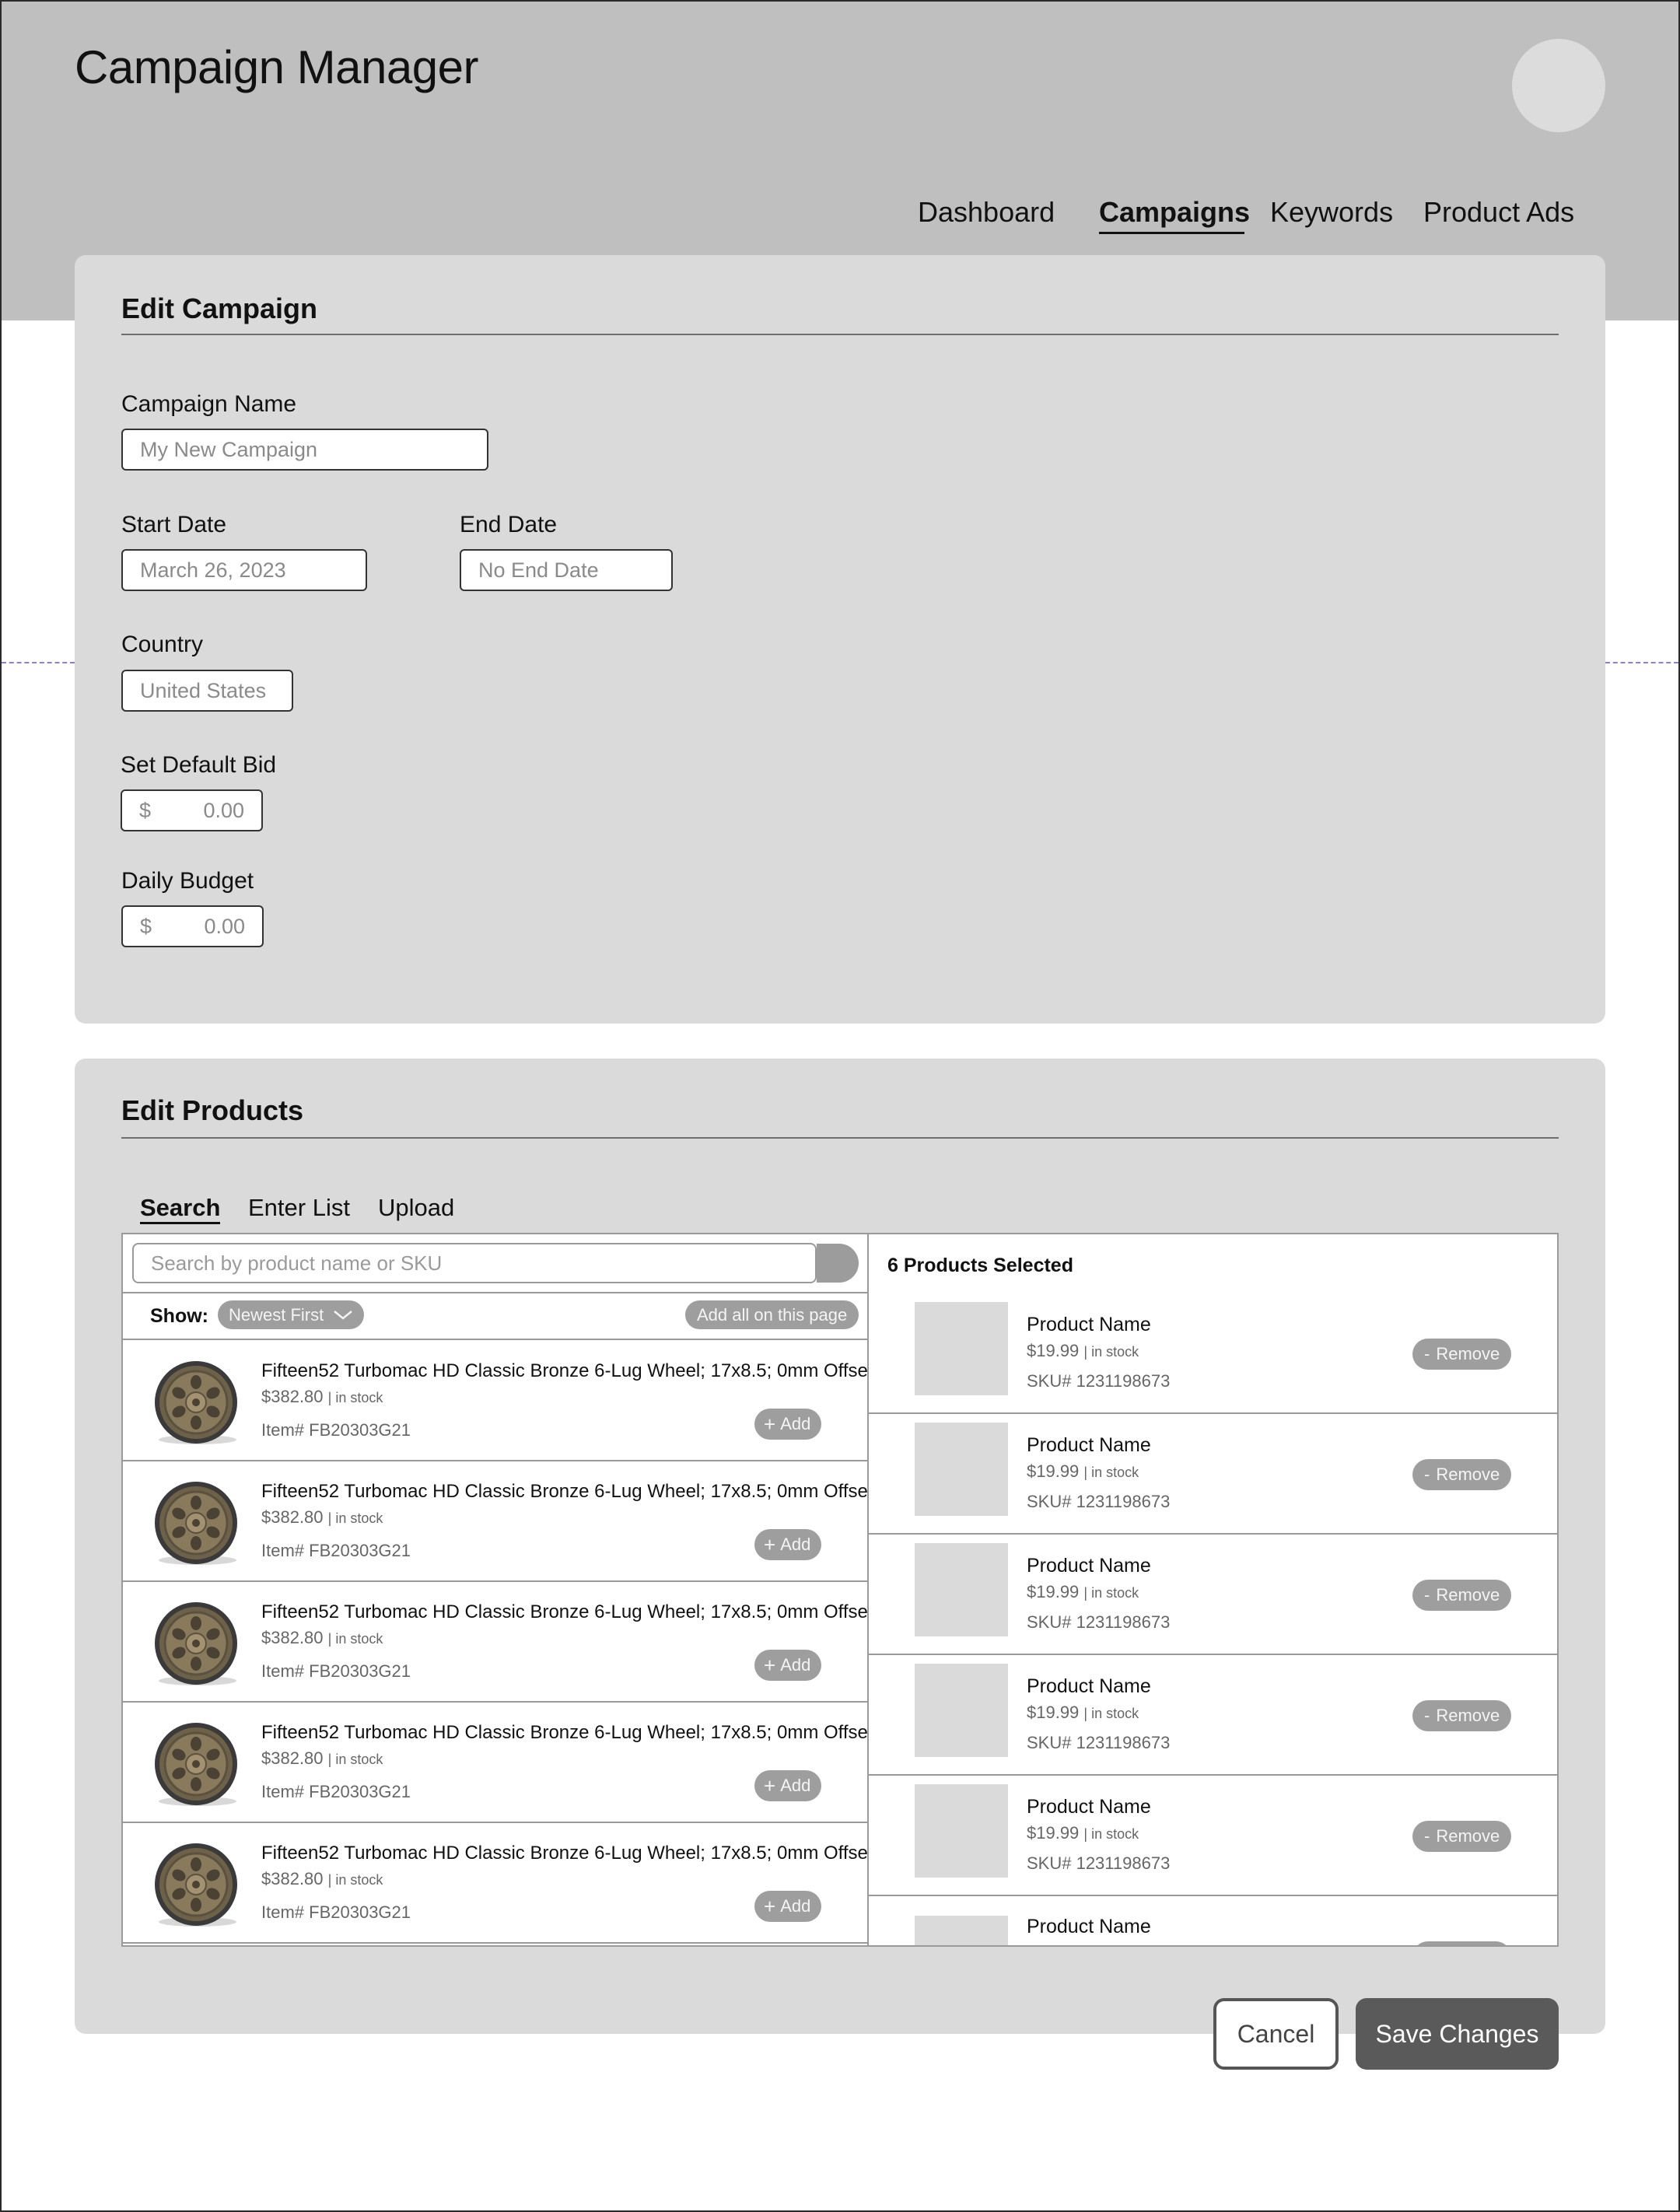 The width and height of the screenshot is (1680, 2212). I want to click on tab-active-underline, so click(180, 1223).